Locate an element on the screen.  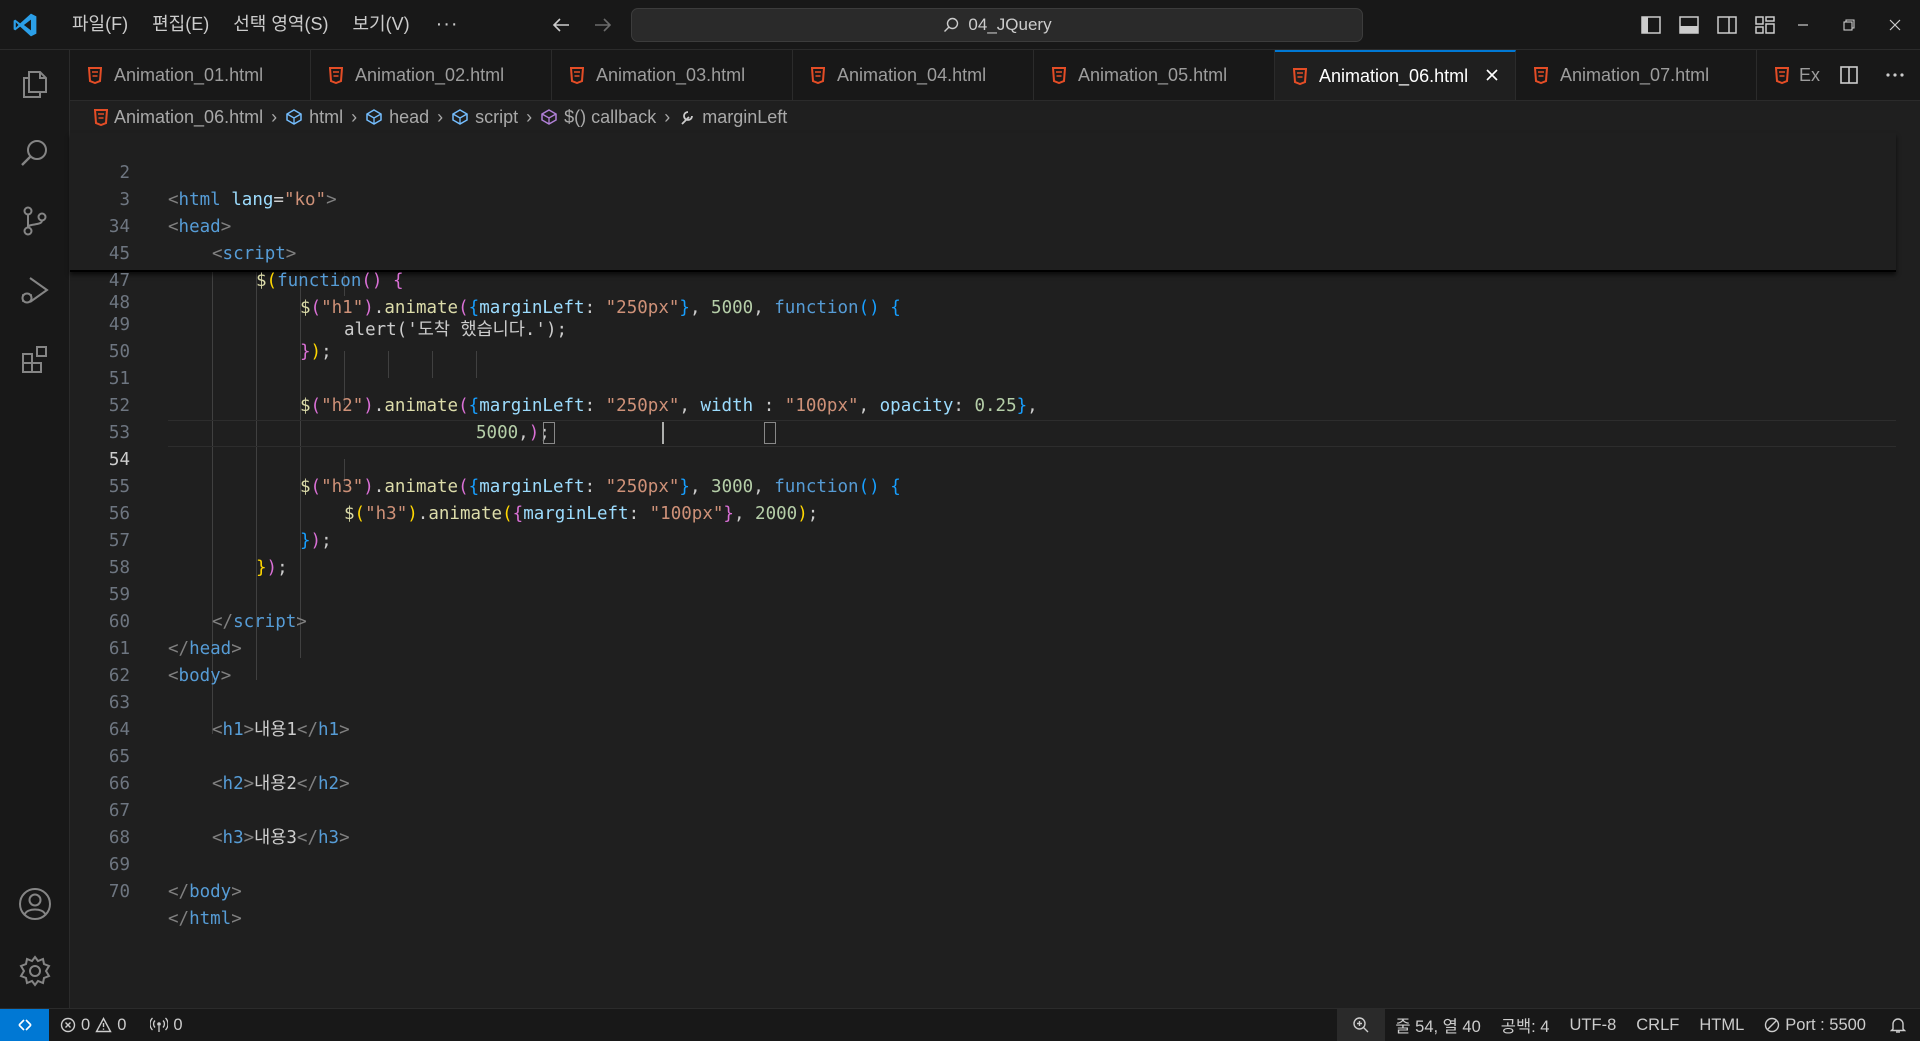
breadcrumb-item-marginleft: marginLeft is located at coordinates (732, 117).